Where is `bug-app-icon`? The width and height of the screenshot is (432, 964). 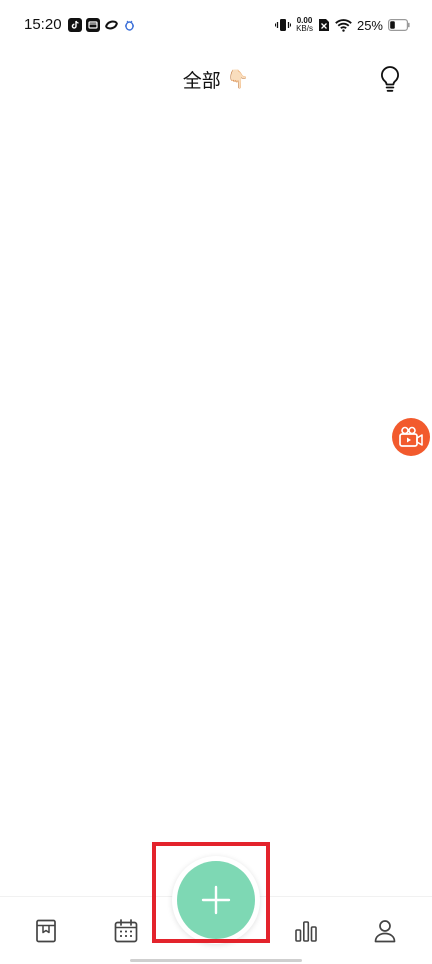
bug-app-icon is located at coordinates (129, 25).